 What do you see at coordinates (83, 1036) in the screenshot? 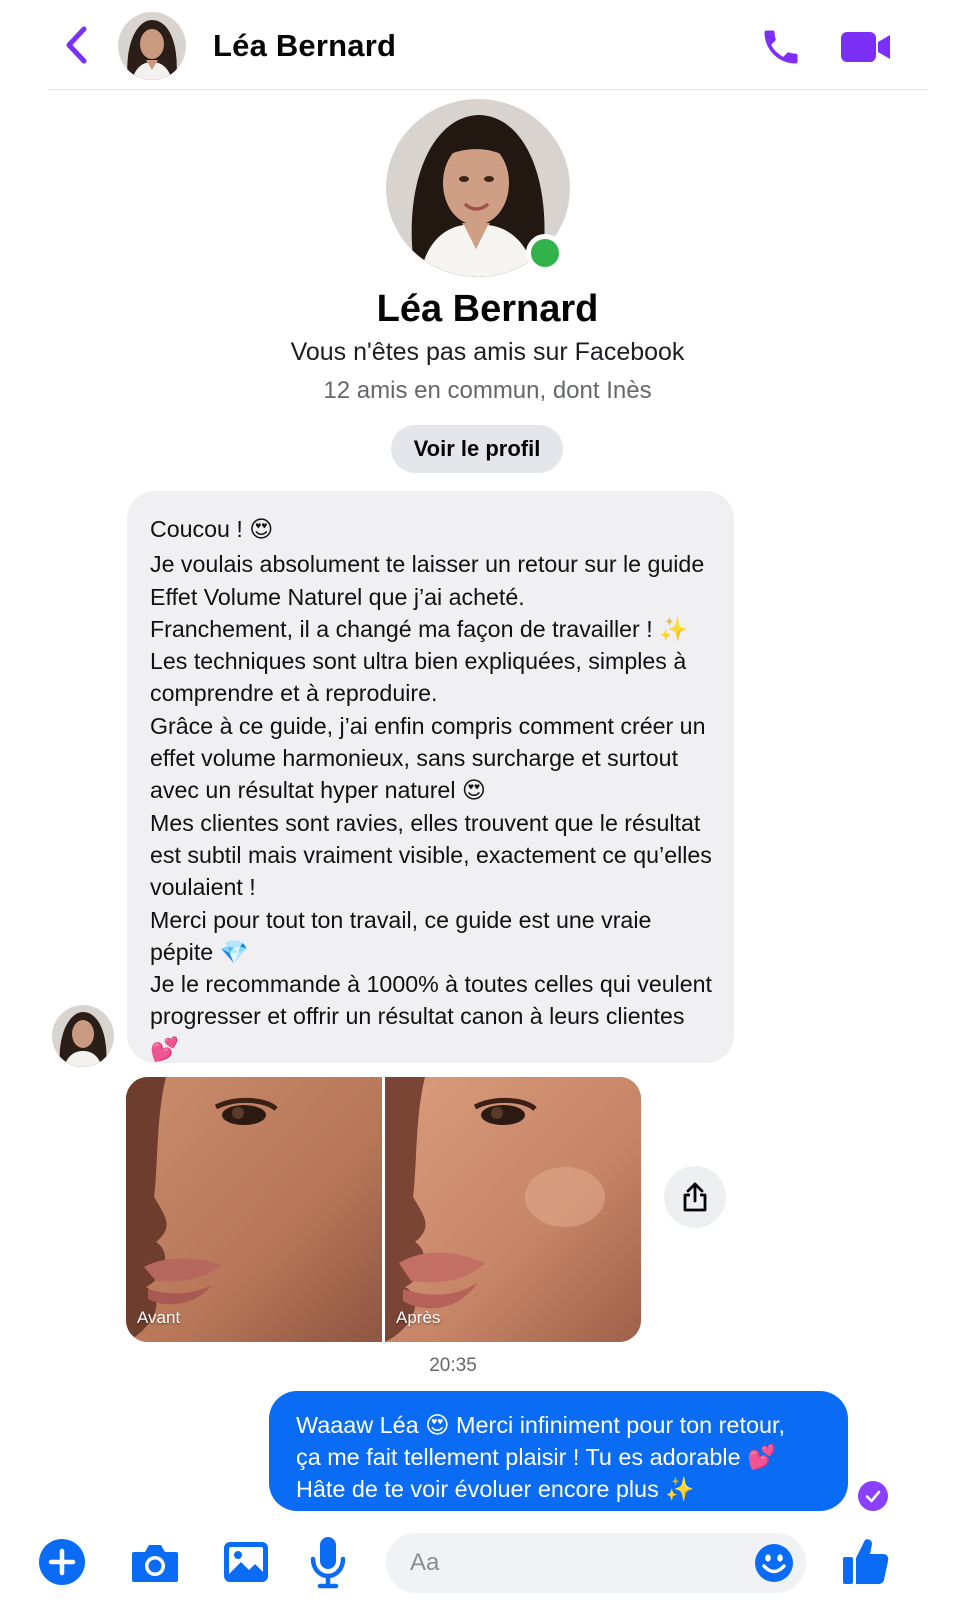
I see `sender-avatar` at bounding box center [83, 1036].